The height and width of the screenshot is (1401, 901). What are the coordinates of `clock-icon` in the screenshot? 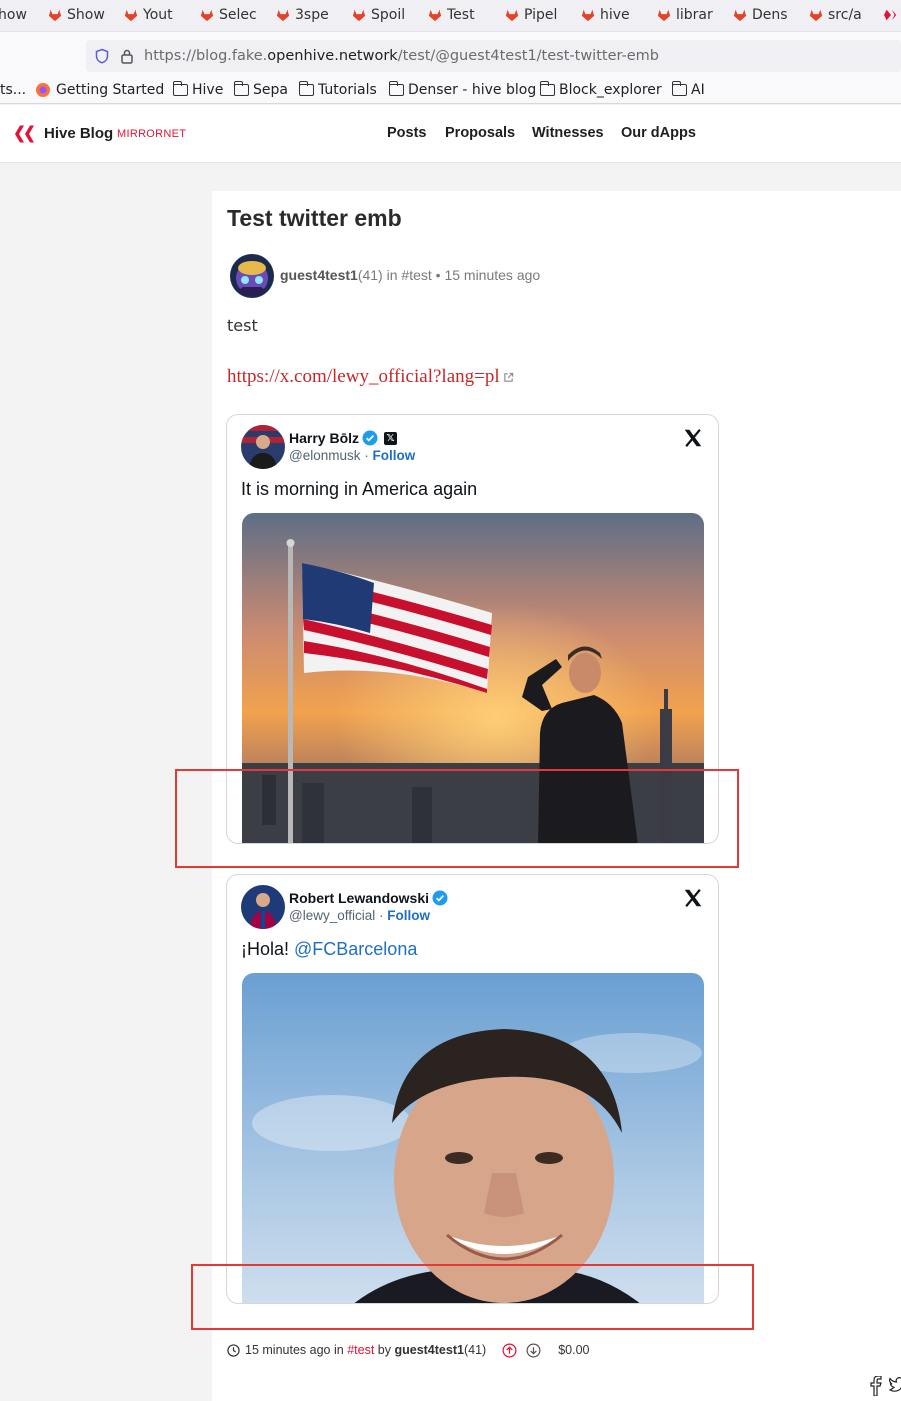 It's located at (233, 1350).